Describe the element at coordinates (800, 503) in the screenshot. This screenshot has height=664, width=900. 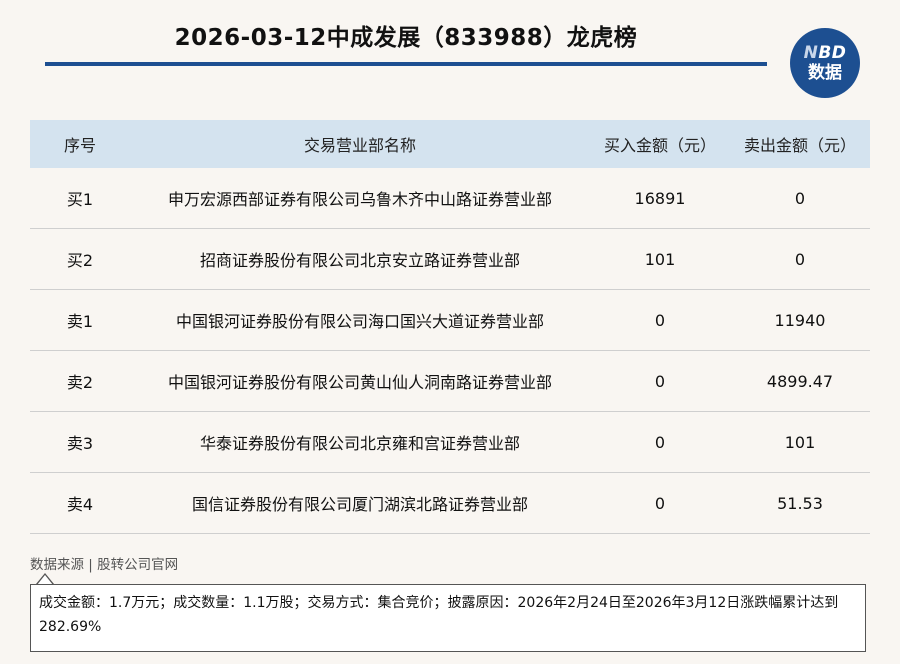
I see `cell-sell-amount: 51.53` at that location.